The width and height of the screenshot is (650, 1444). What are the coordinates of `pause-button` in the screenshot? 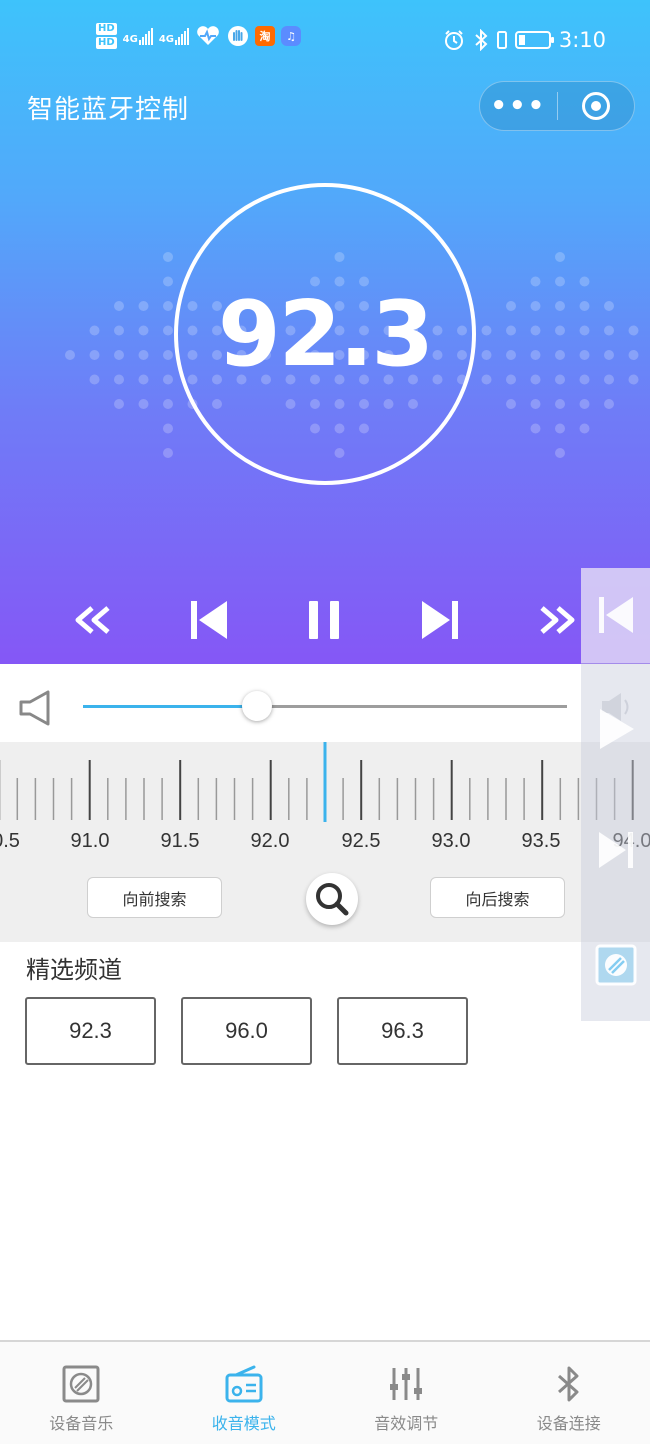 It's located at (325, 620).